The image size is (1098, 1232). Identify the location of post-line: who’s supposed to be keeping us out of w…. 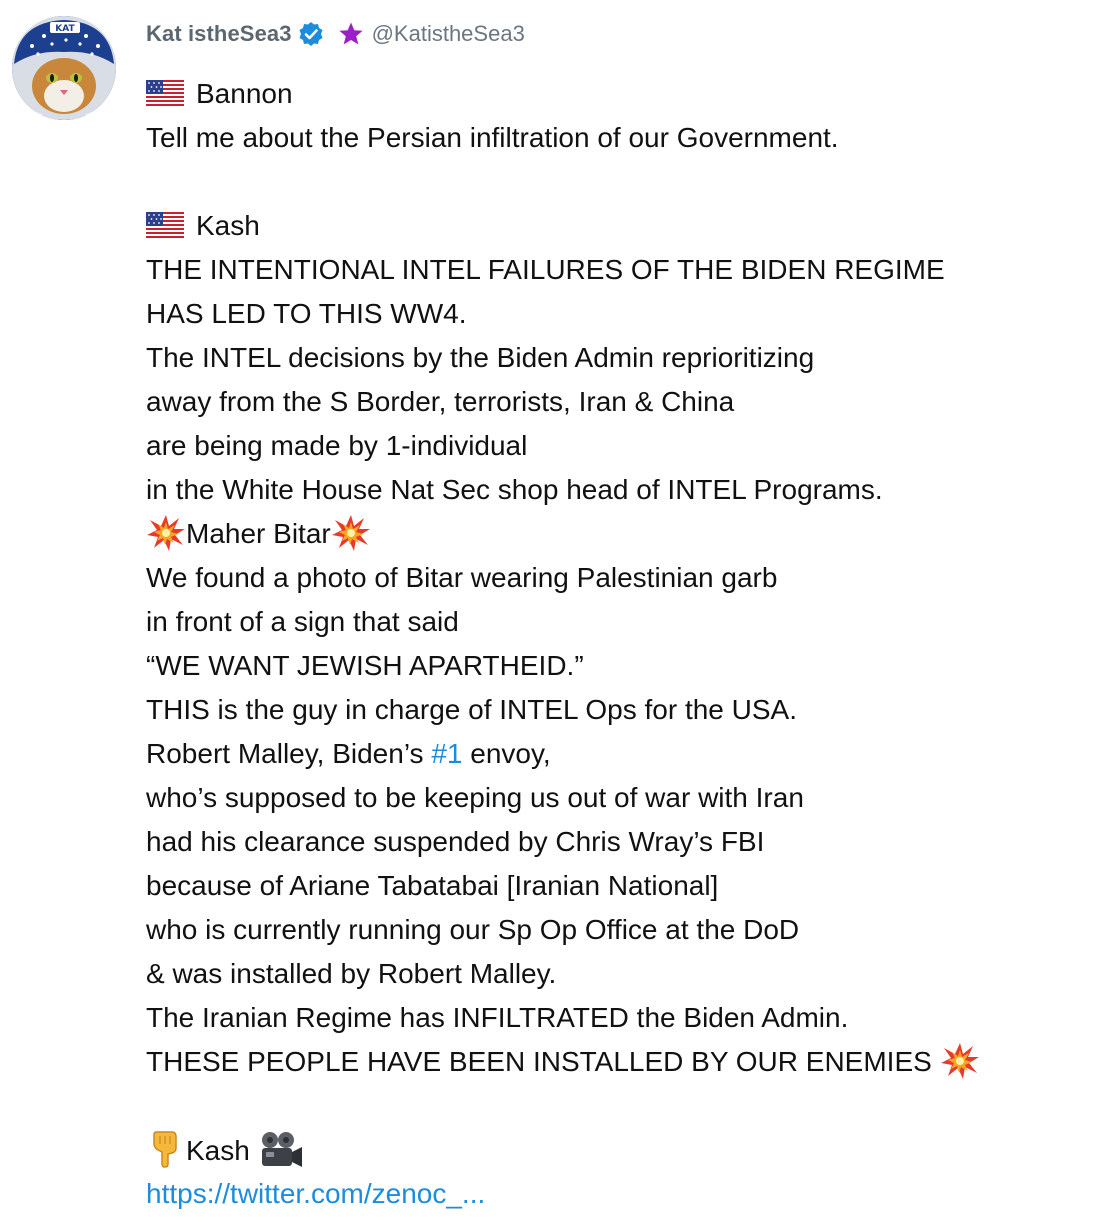
(475, 797).